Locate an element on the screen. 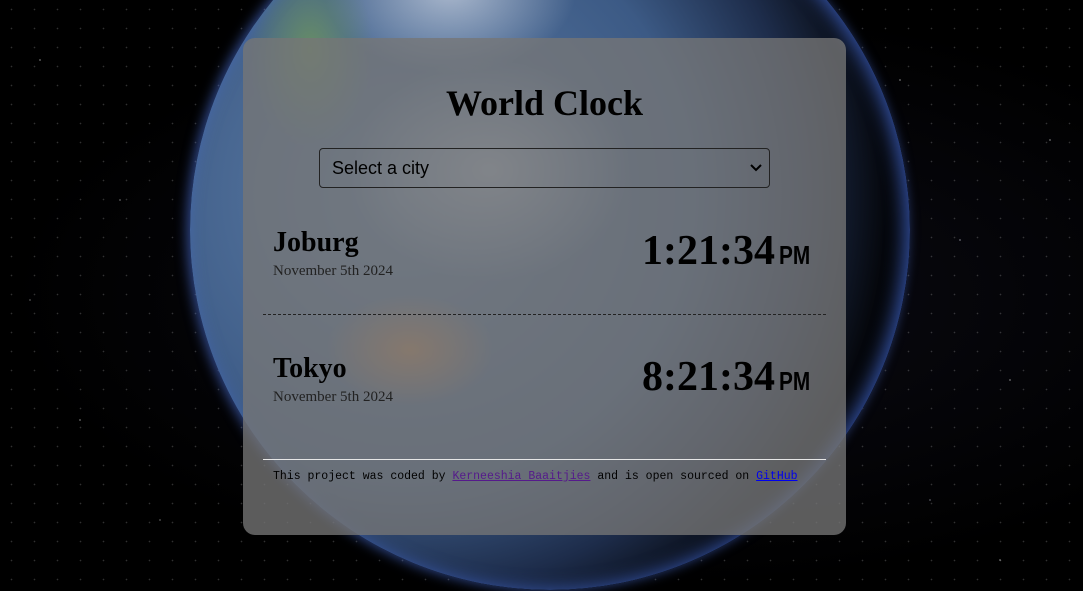 Image resolution: width=1083 pixels, height=591 pixels. github-link: GitHub is located at coordinates (776, 476).